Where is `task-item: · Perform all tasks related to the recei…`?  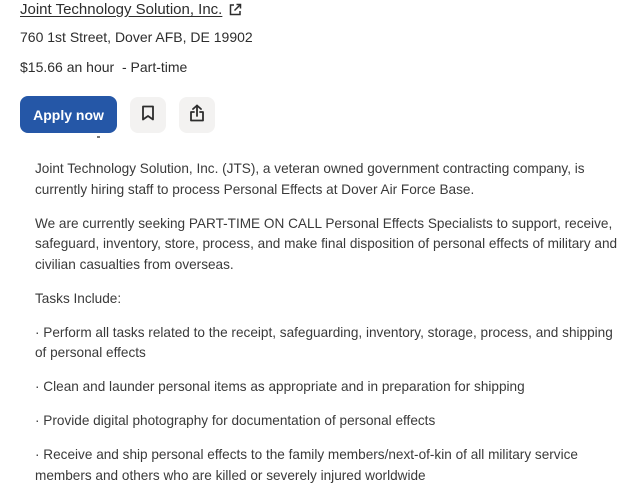 task-item: · Perform all tasks related to the recei… is located at coordinates (324, 342).